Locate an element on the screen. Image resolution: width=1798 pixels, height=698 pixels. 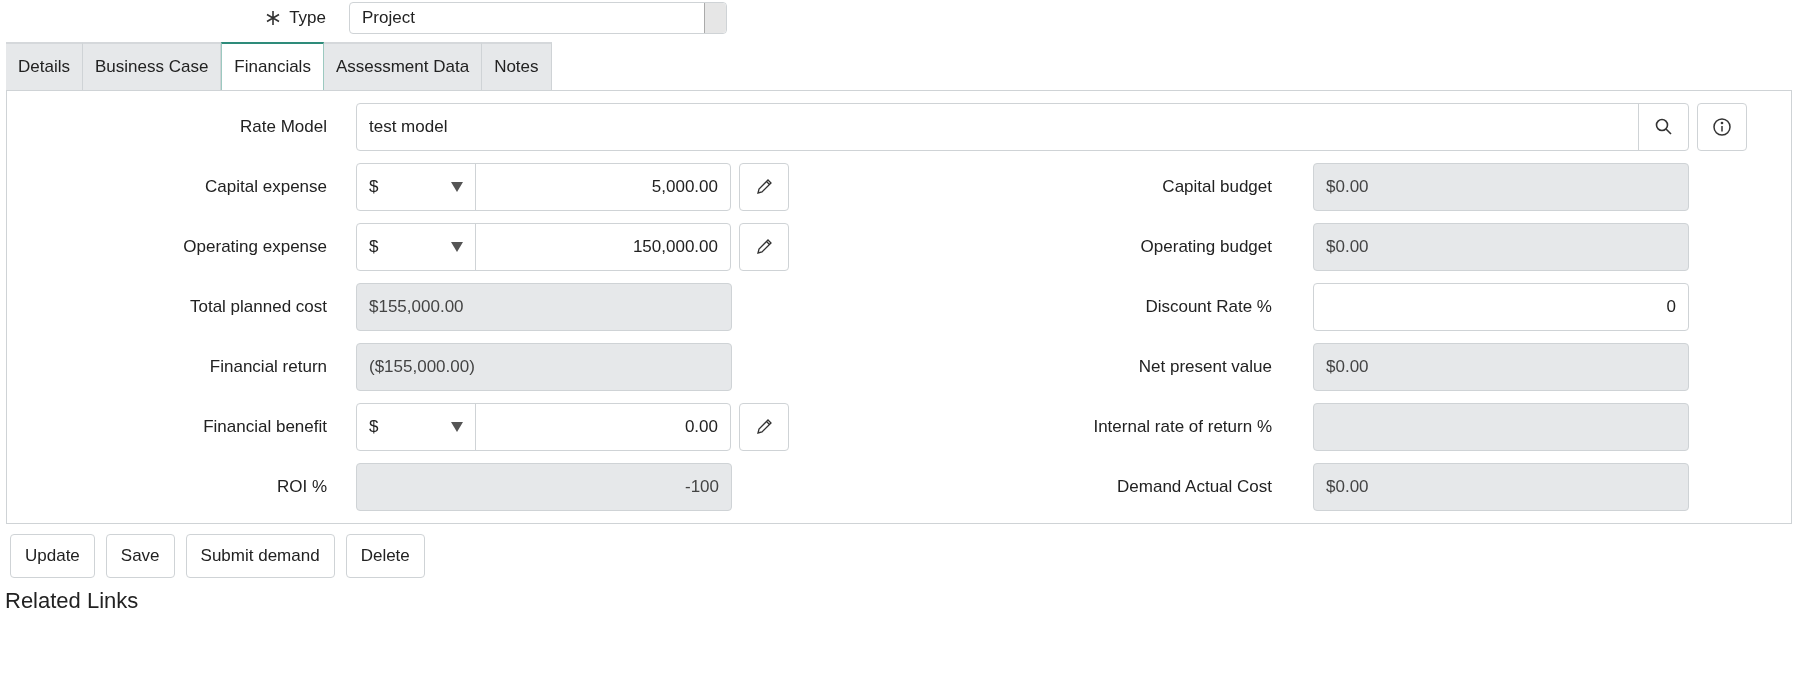
field-label: Internal rate of return % is located at coordinates (1182, 427).